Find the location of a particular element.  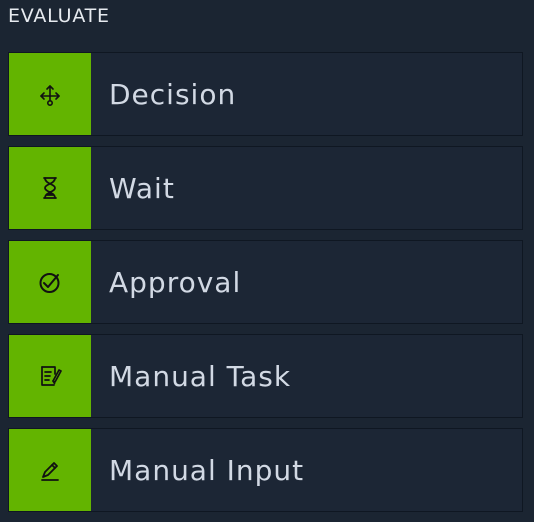

check-circle-icon is located at coordinates (50, 282).